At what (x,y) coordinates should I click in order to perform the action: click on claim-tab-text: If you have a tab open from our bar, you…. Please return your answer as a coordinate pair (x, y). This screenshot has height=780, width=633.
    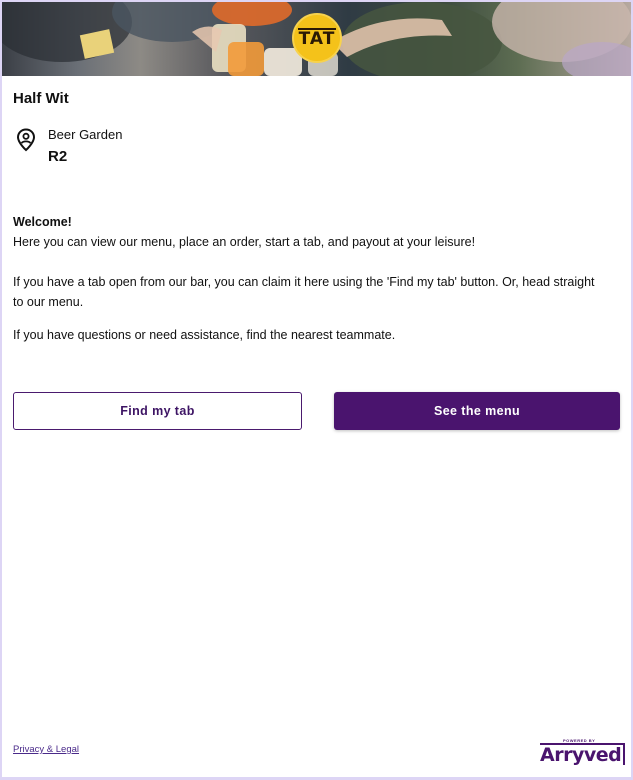
    Looking at the image, I should click on (304, 292).